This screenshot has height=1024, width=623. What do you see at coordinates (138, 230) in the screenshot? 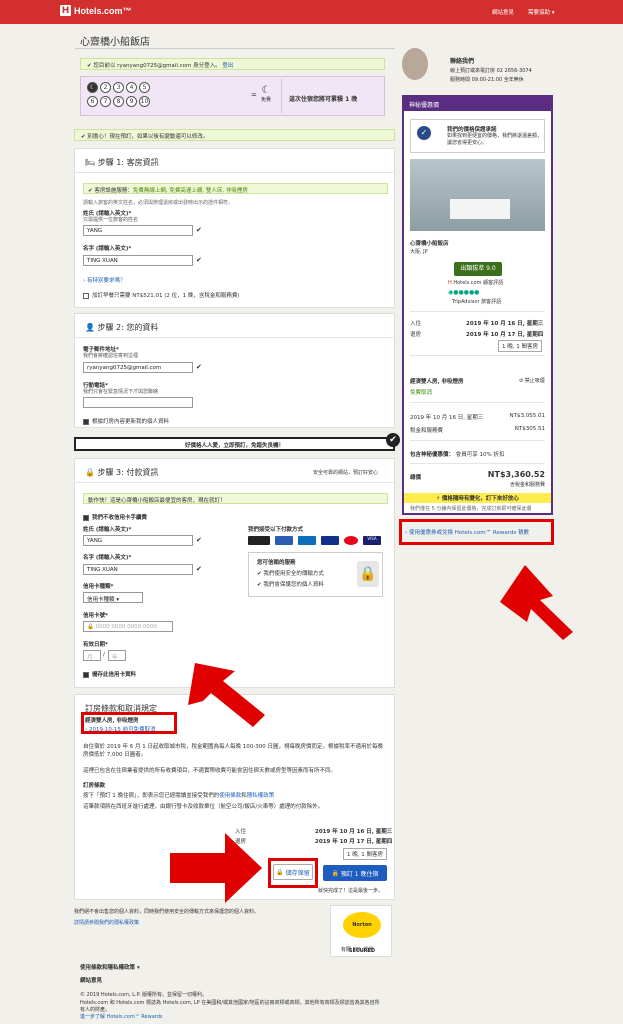
I see `last-name-input: YANG` at bounding box center [138, 230].